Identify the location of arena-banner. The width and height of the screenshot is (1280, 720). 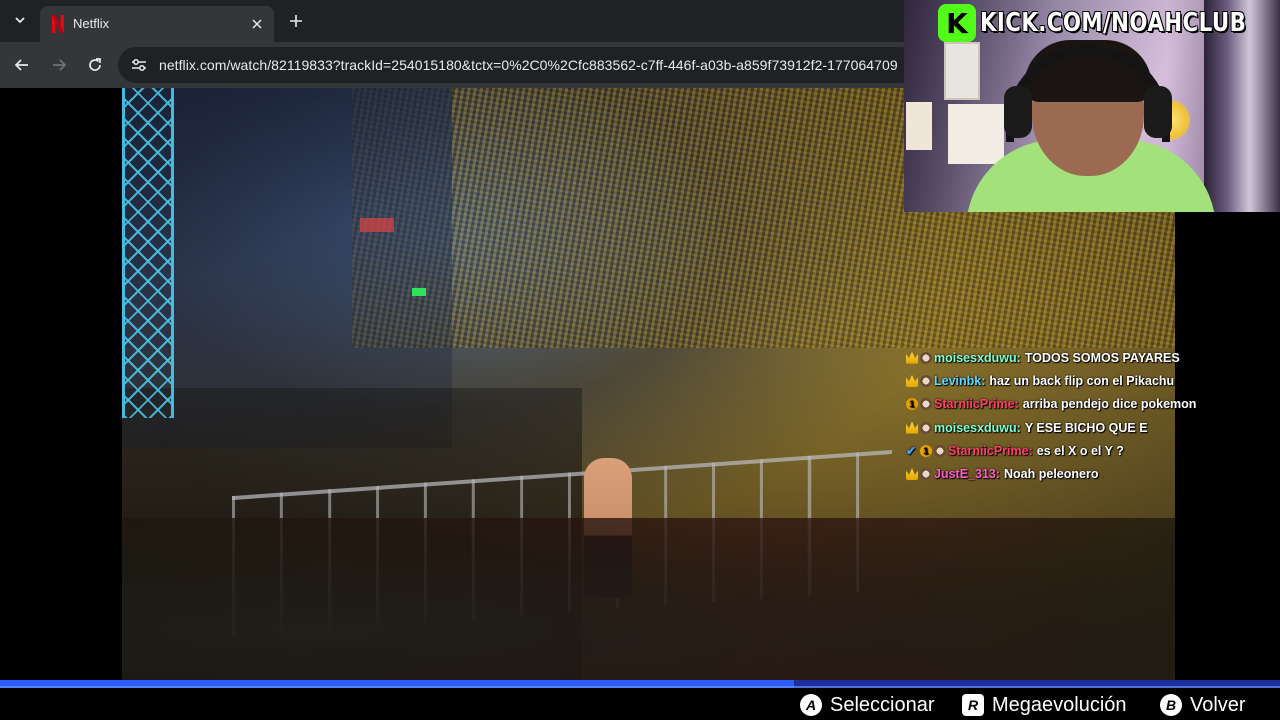
(377, 225).